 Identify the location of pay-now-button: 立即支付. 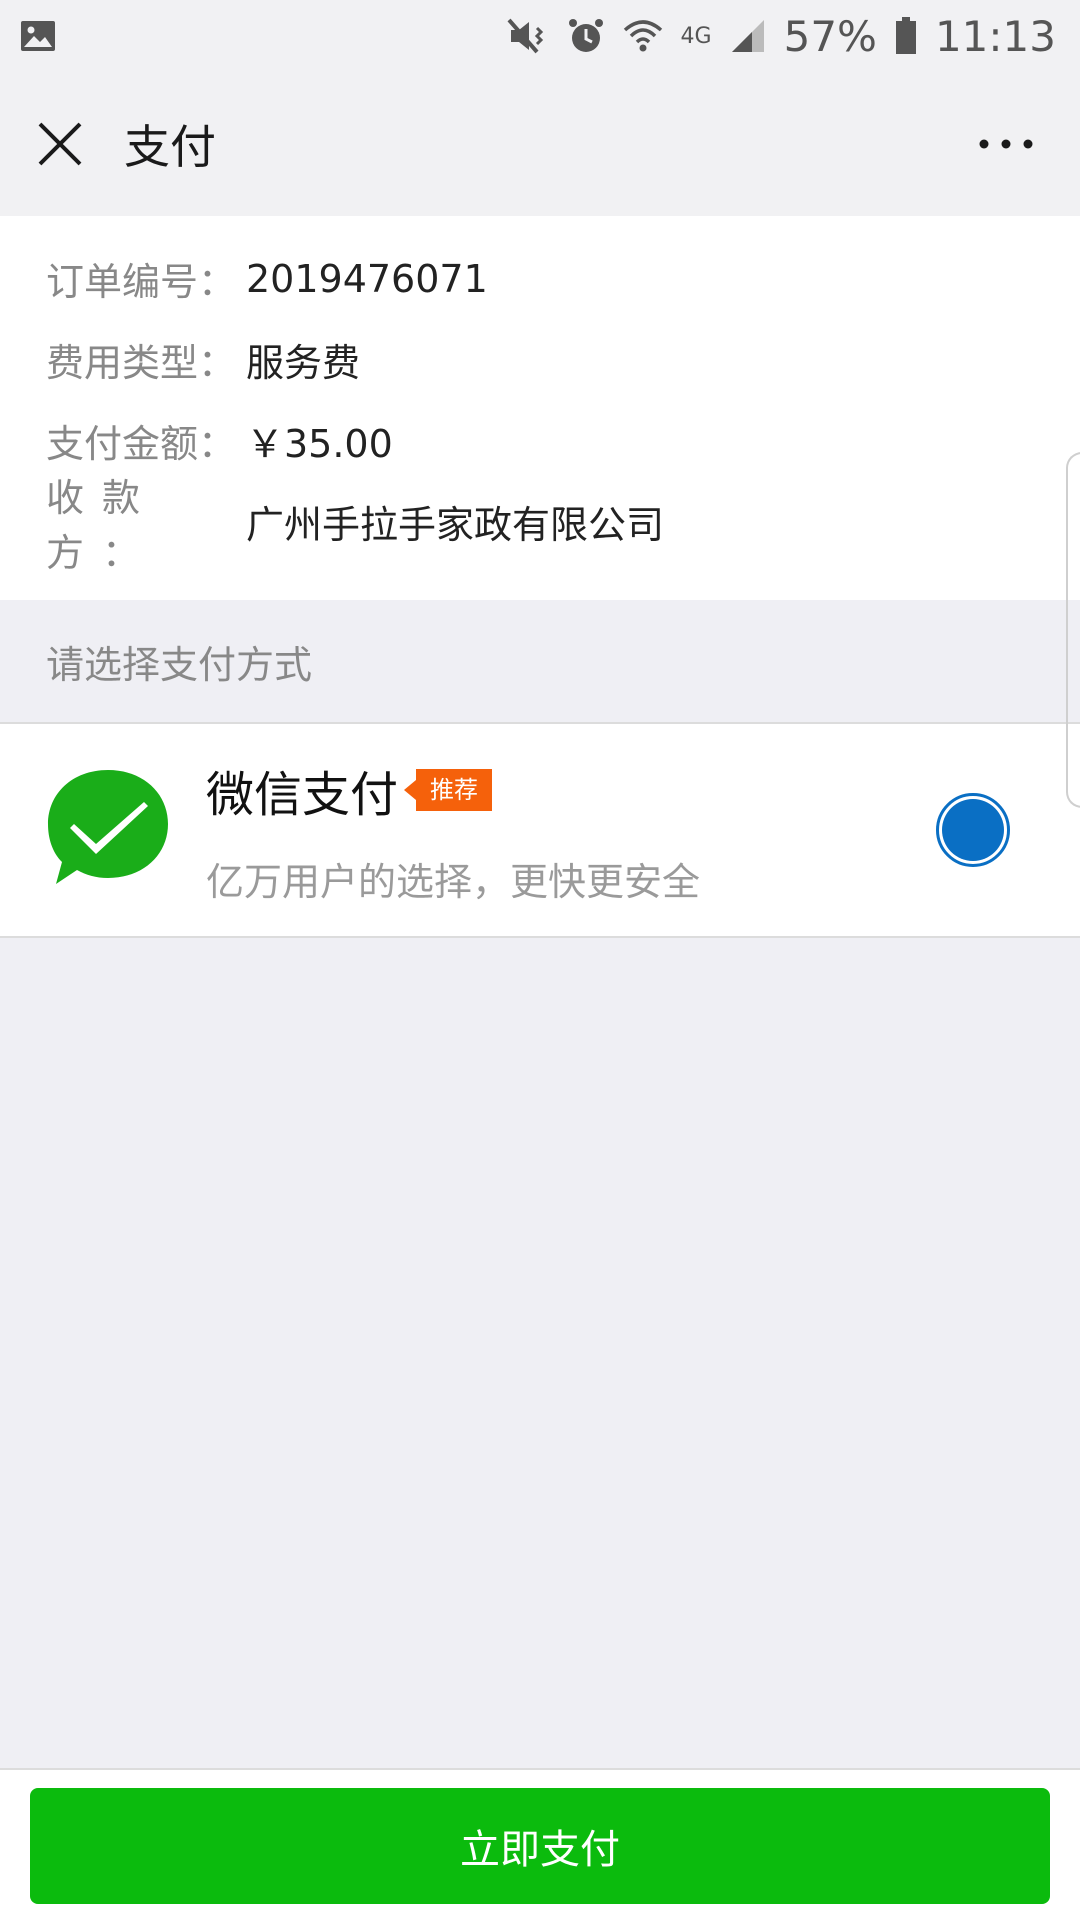
(540, 1846).